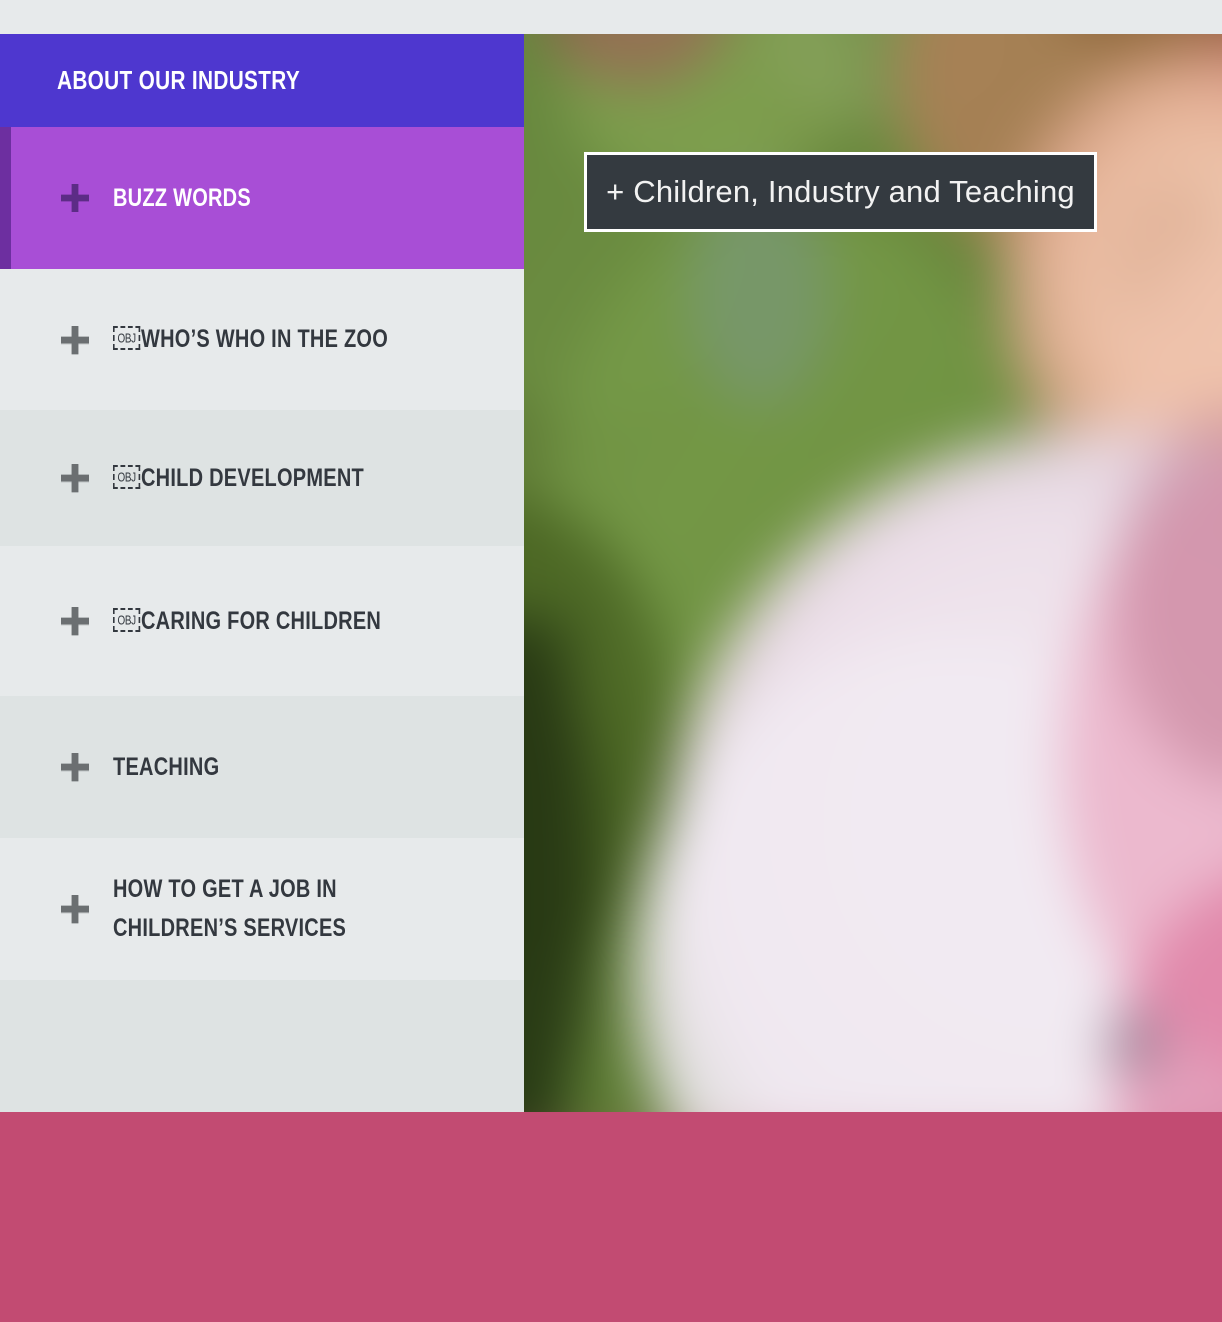 This screenshot has height=1322, width=1222. What do you see at coordinates (166, 766) in the screenshot?
I see `accordion-item-label: TEACHING` at bounding box center [166, 766].